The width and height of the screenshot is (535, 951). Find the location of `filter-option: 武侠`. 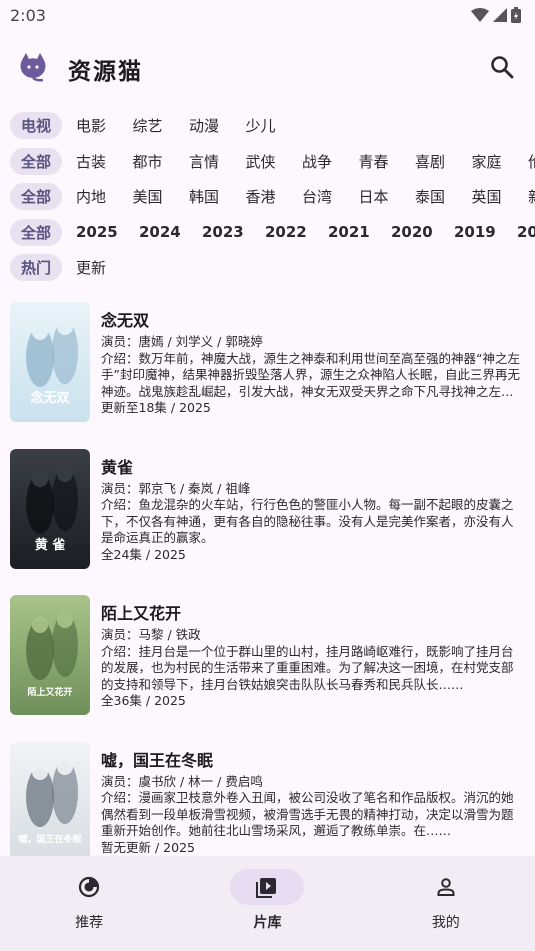

filter-option: 武侠 is located at coordinates (274, 161).